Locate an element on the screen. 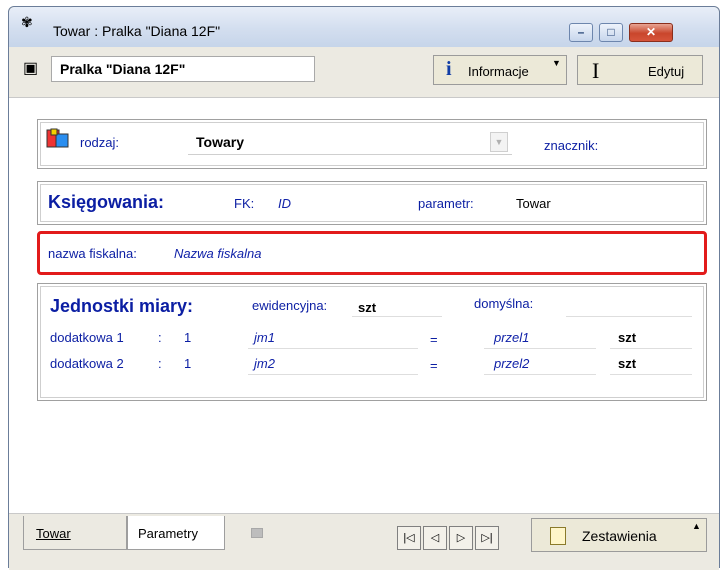 The width and height of the screenshot is (722, 571). ewidencyjna-field: szt is located at coordinates (397, 306).